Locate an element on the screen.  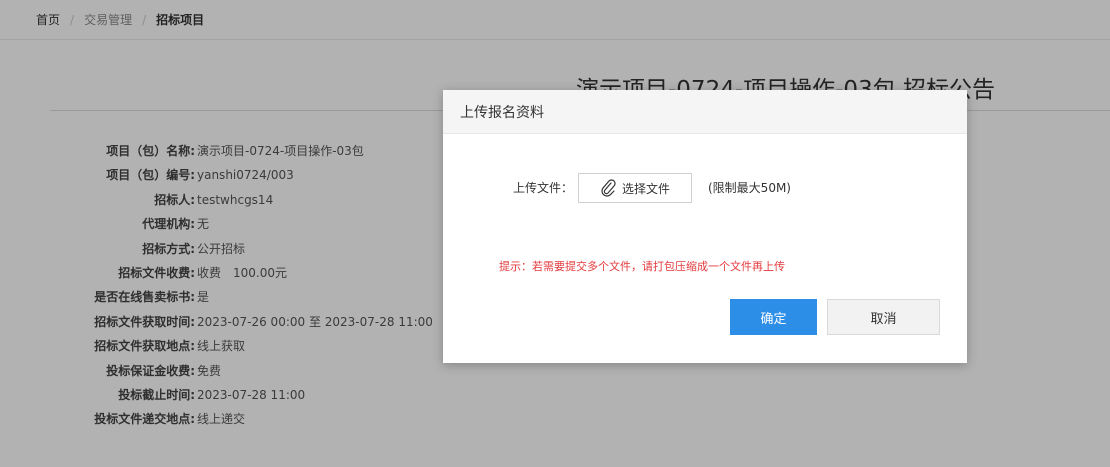
upload-hint: 提示：若需要提交多个文件，请打包压缩成一个文件再上传 is located at coordinates (642, 266).